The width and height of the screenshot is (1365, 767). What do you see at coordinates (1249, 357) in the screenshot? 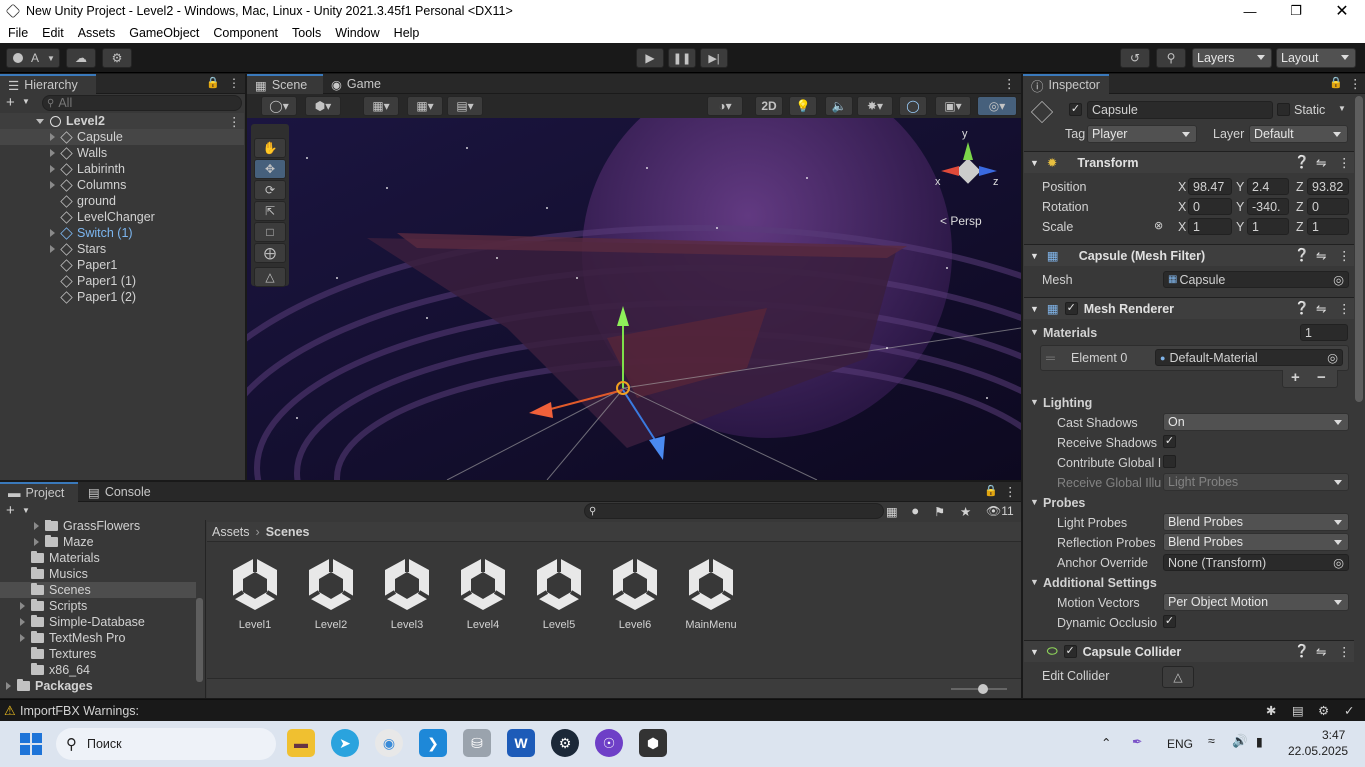
I see `material-object-field: ● Default-Material ◎` at bounding box center [1249, 357].